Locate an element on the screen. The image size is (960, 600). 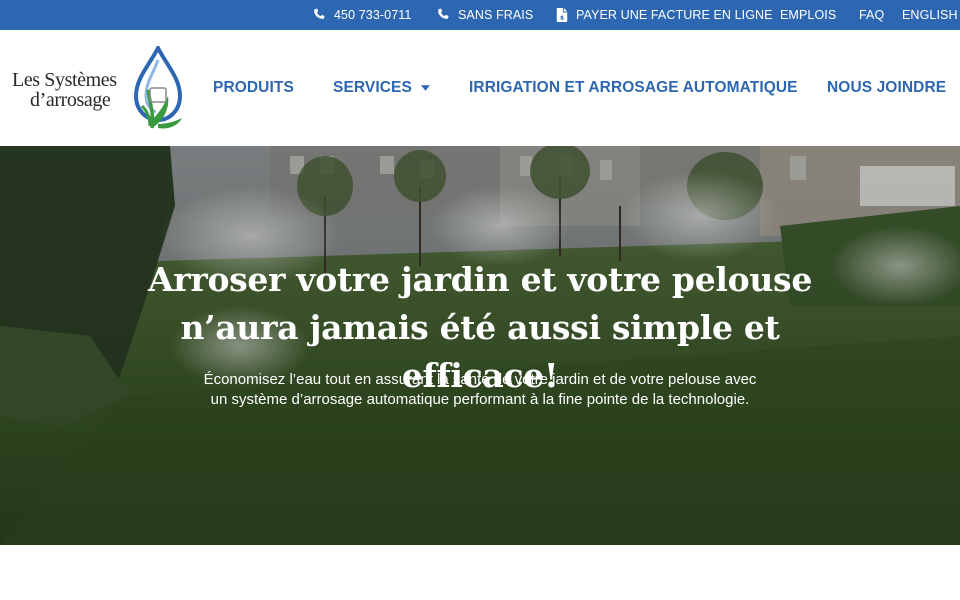
water-drop-leaf-icon is located at coordinates (158, 87).